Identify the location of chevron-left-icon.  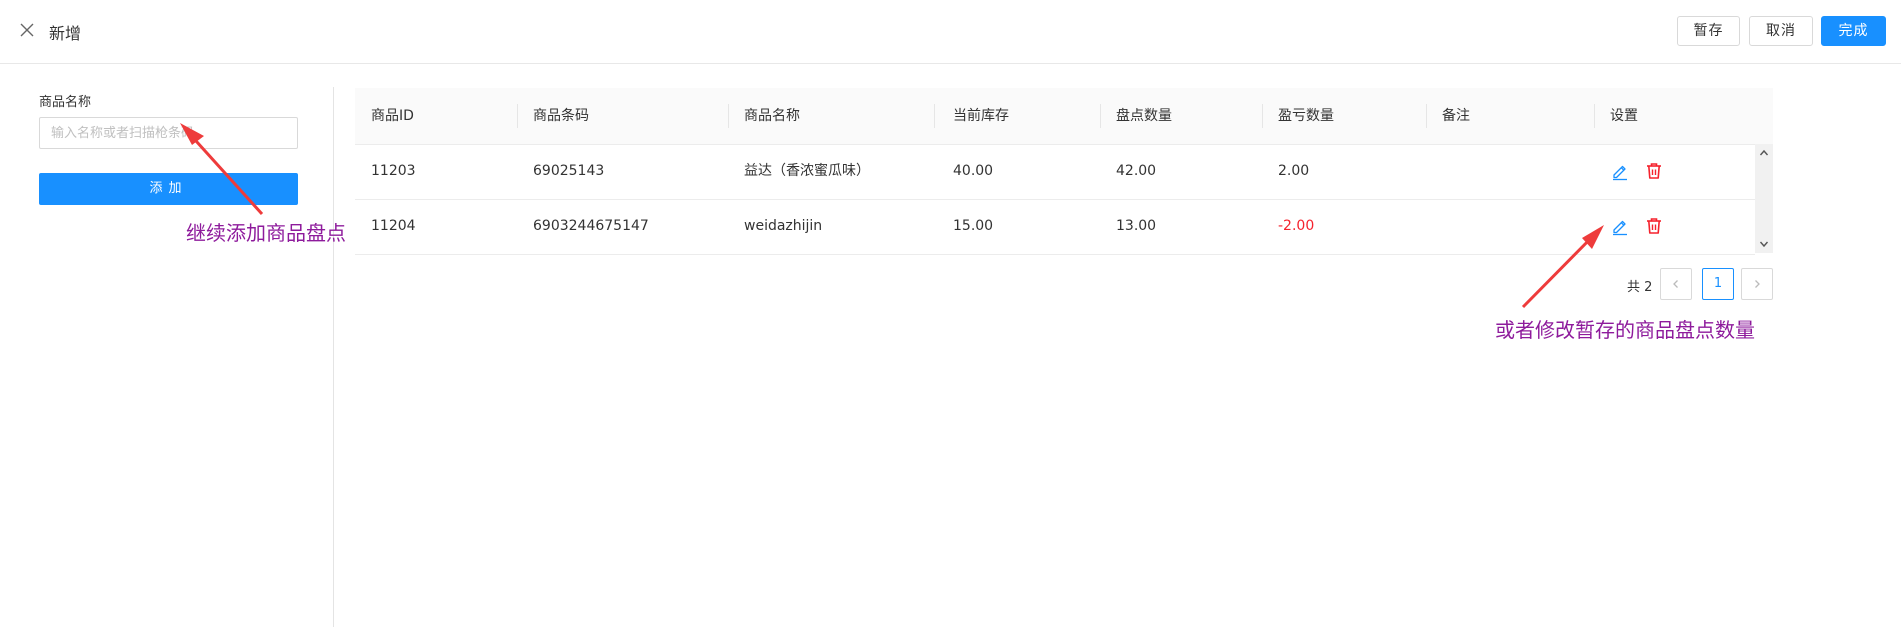
(1675, 284).